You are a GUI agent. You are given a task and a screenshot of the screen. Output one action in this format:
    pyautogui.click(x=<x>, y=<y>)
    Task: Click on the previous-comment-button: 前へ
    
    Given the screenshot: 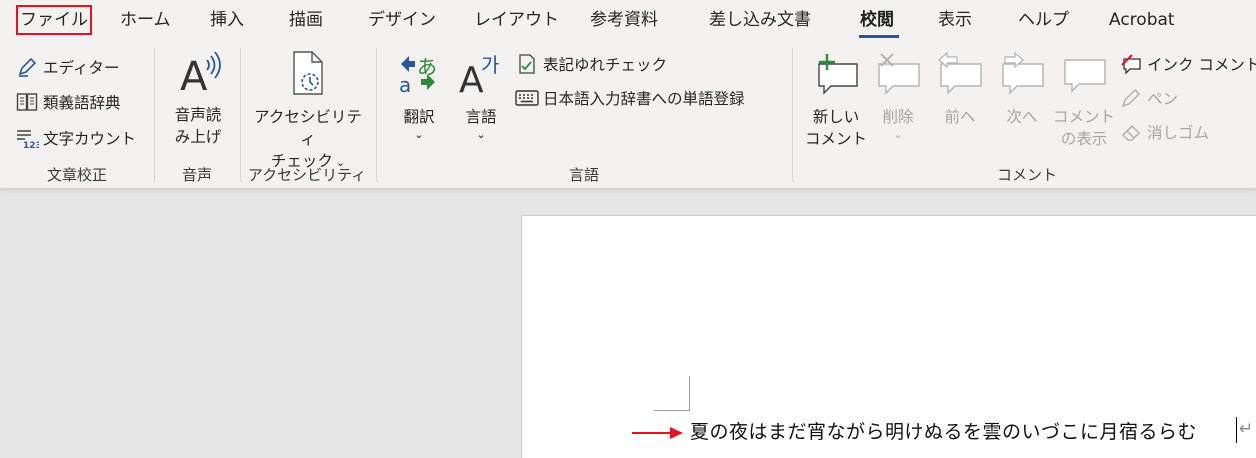 What is the action you would take?
    pyautogui.click(x=960, y=89)
    